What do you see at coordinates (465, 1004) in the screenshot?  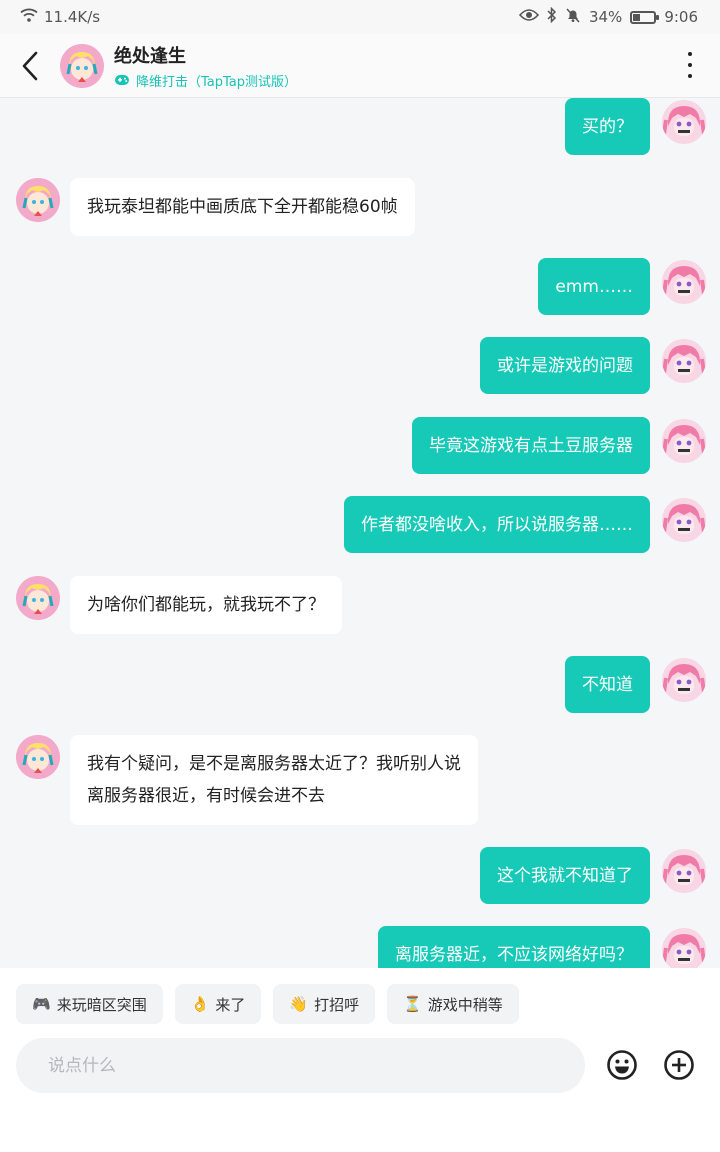 I see `quick-reply-label: 游戏中稍等` at bounding box center [465, 1004].